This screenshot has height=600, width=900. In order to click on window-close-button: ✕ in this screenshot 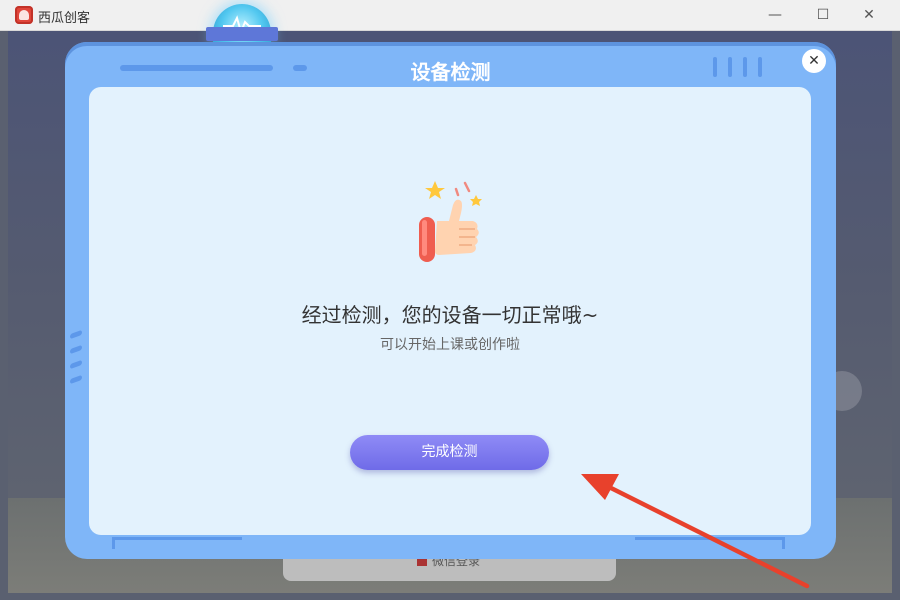, I will do `click(869, 15)`.